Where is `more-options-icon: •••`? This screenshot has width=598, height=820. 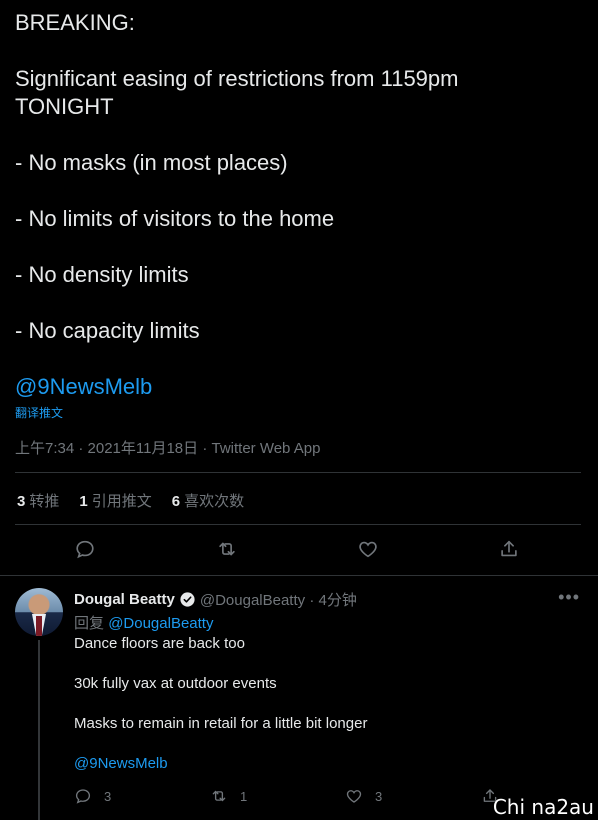
more-options-icon: ••• is located at coordinates (569, 597).